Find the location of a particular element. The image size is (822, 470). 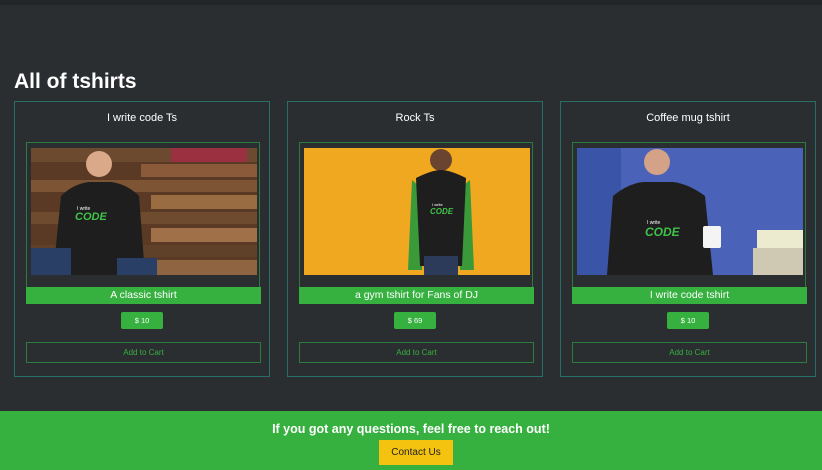

page-title: All of tshirts is located at coordinates (75, 81).